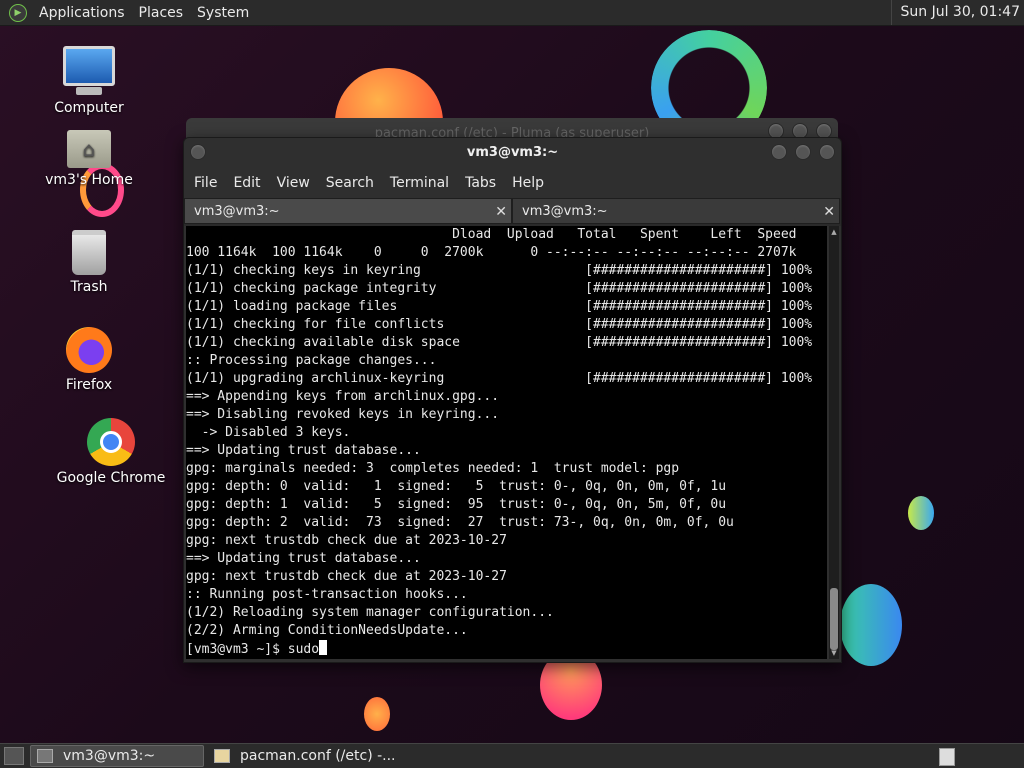 This screenshot has height=768, width=1024. I want to click on menu-file: File, so click(205, 183).